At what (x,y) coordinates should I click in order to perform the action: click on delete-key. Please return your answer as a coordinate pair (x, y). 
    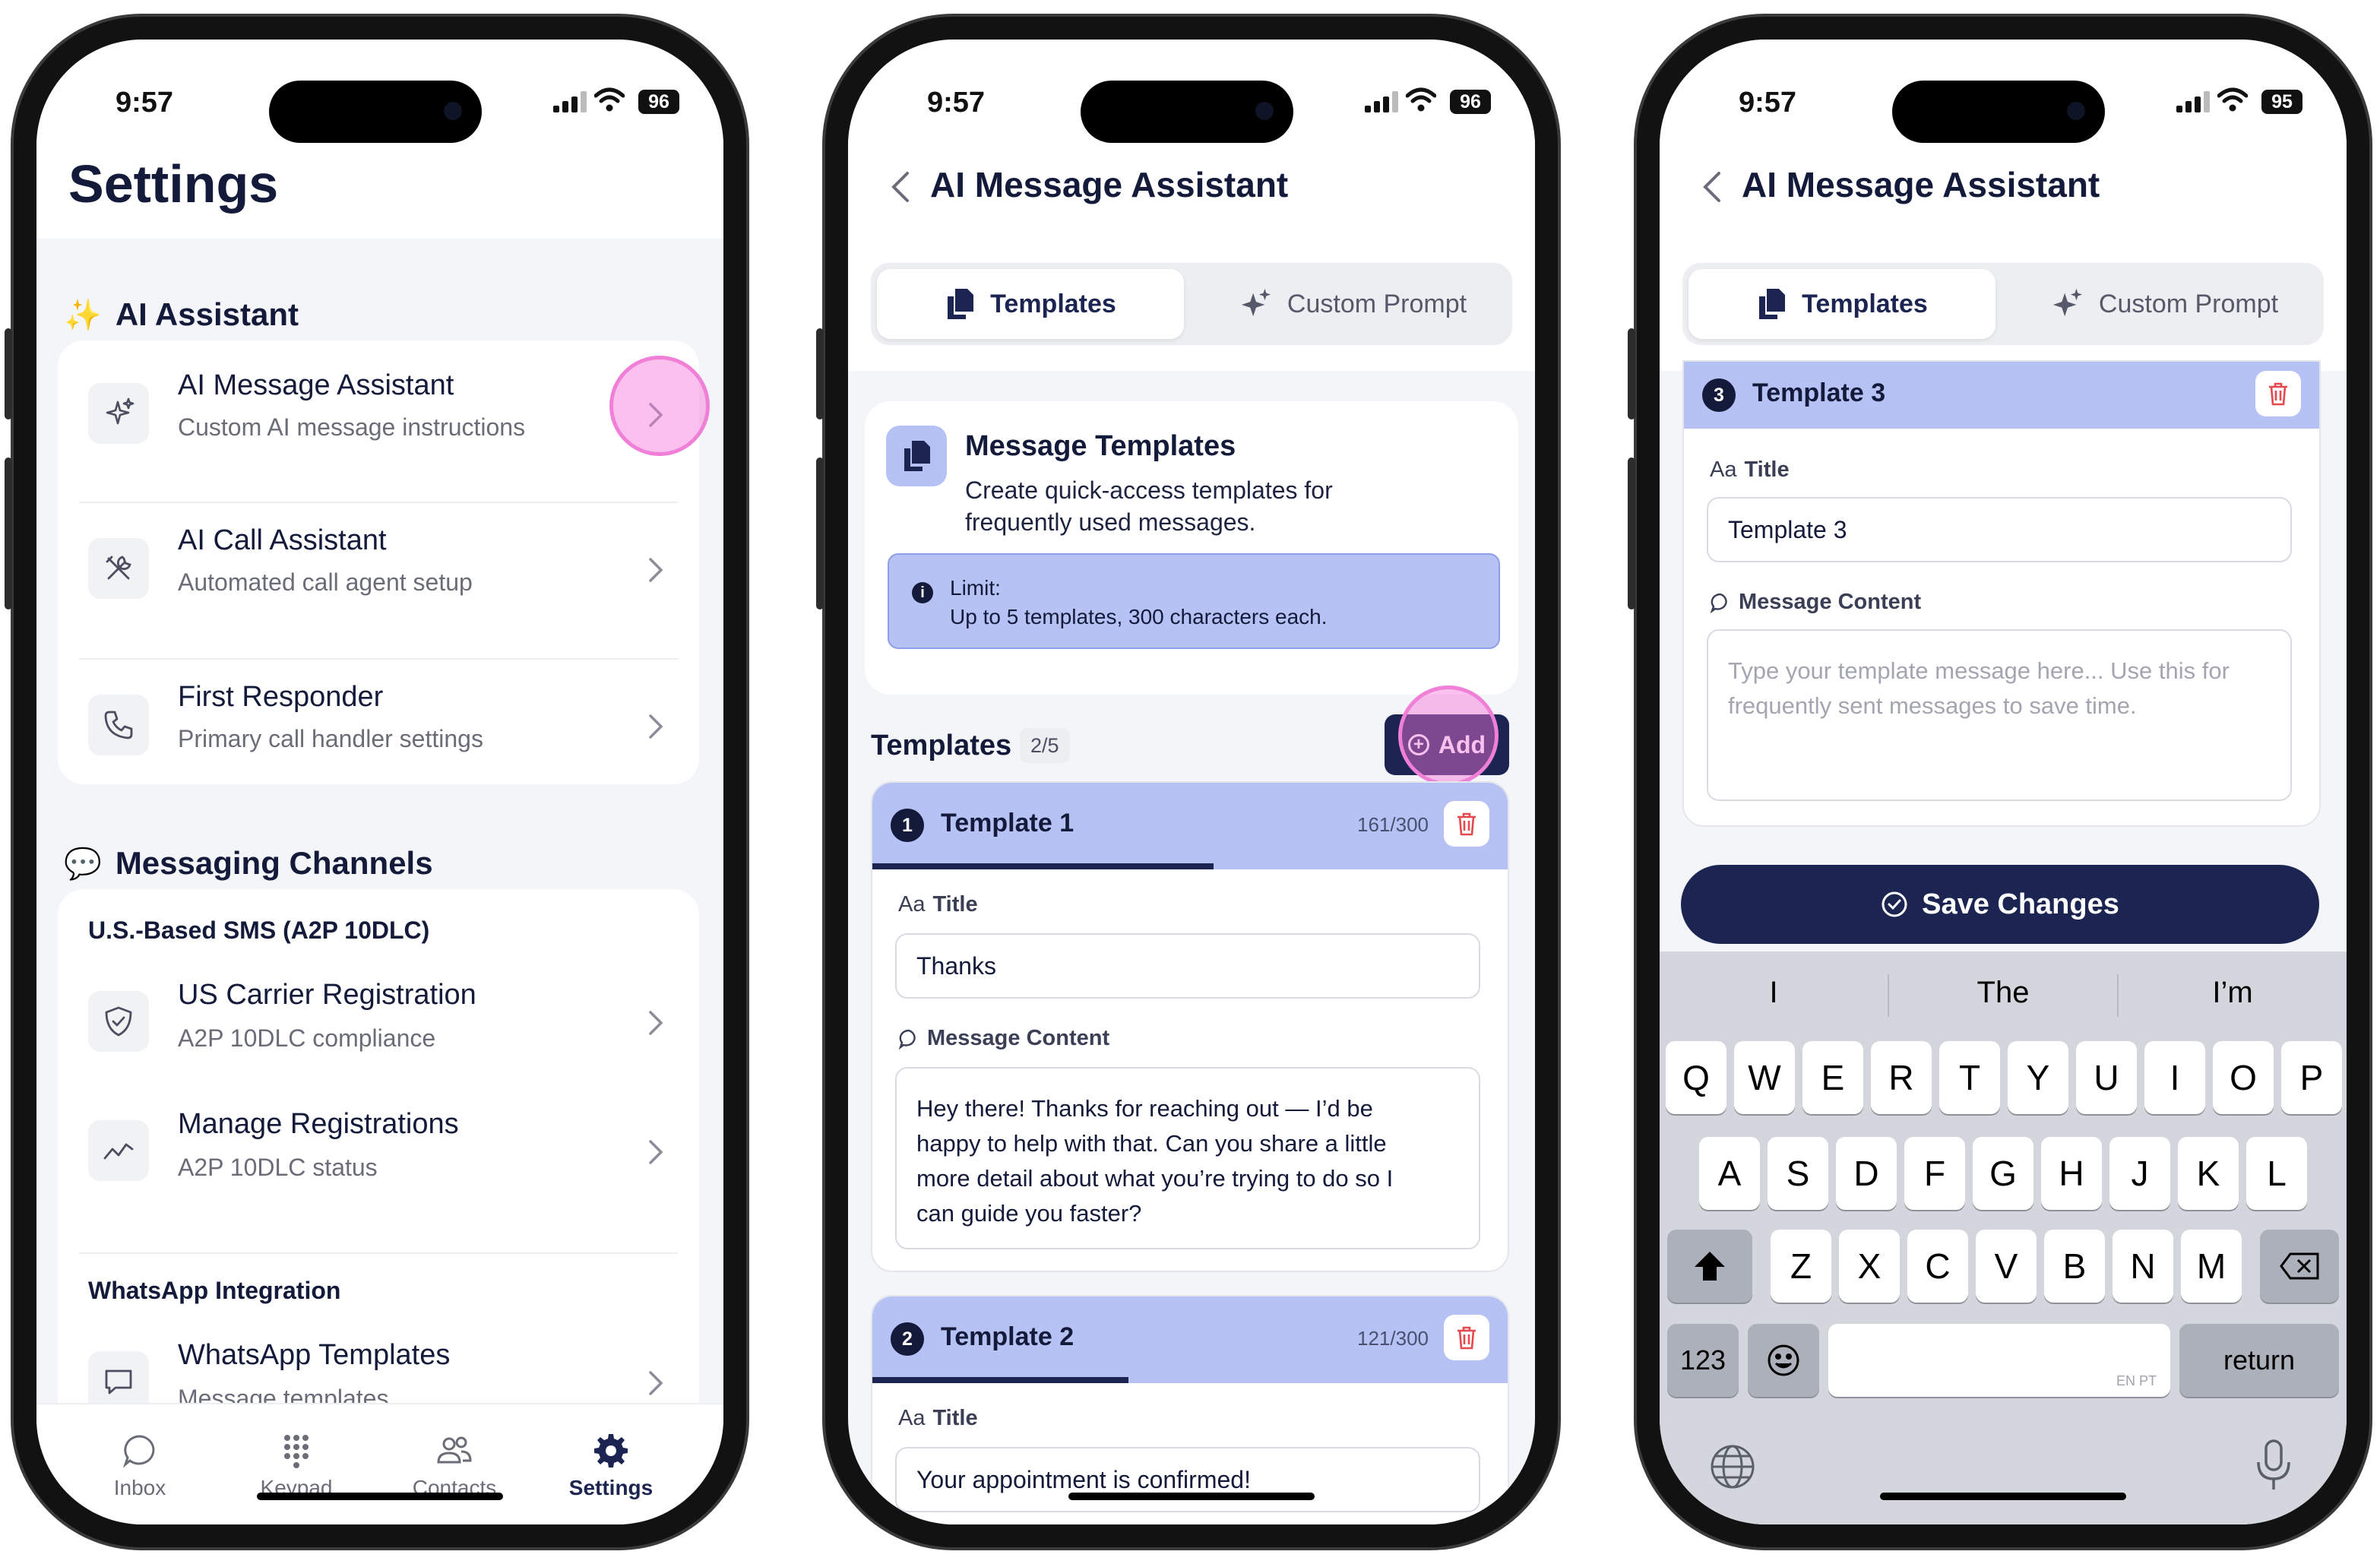
    Looking at the image, I should click on (2299, 1266).